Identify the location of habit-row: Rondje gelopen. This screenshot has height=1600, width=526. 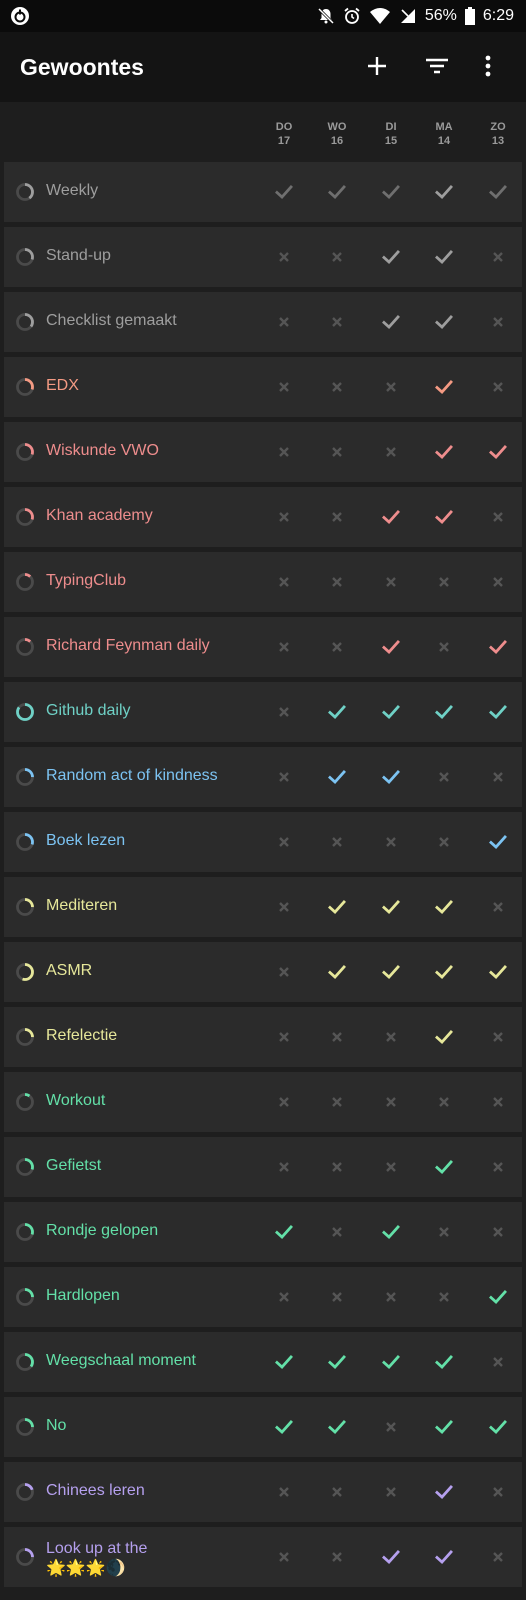
(263, 1232).